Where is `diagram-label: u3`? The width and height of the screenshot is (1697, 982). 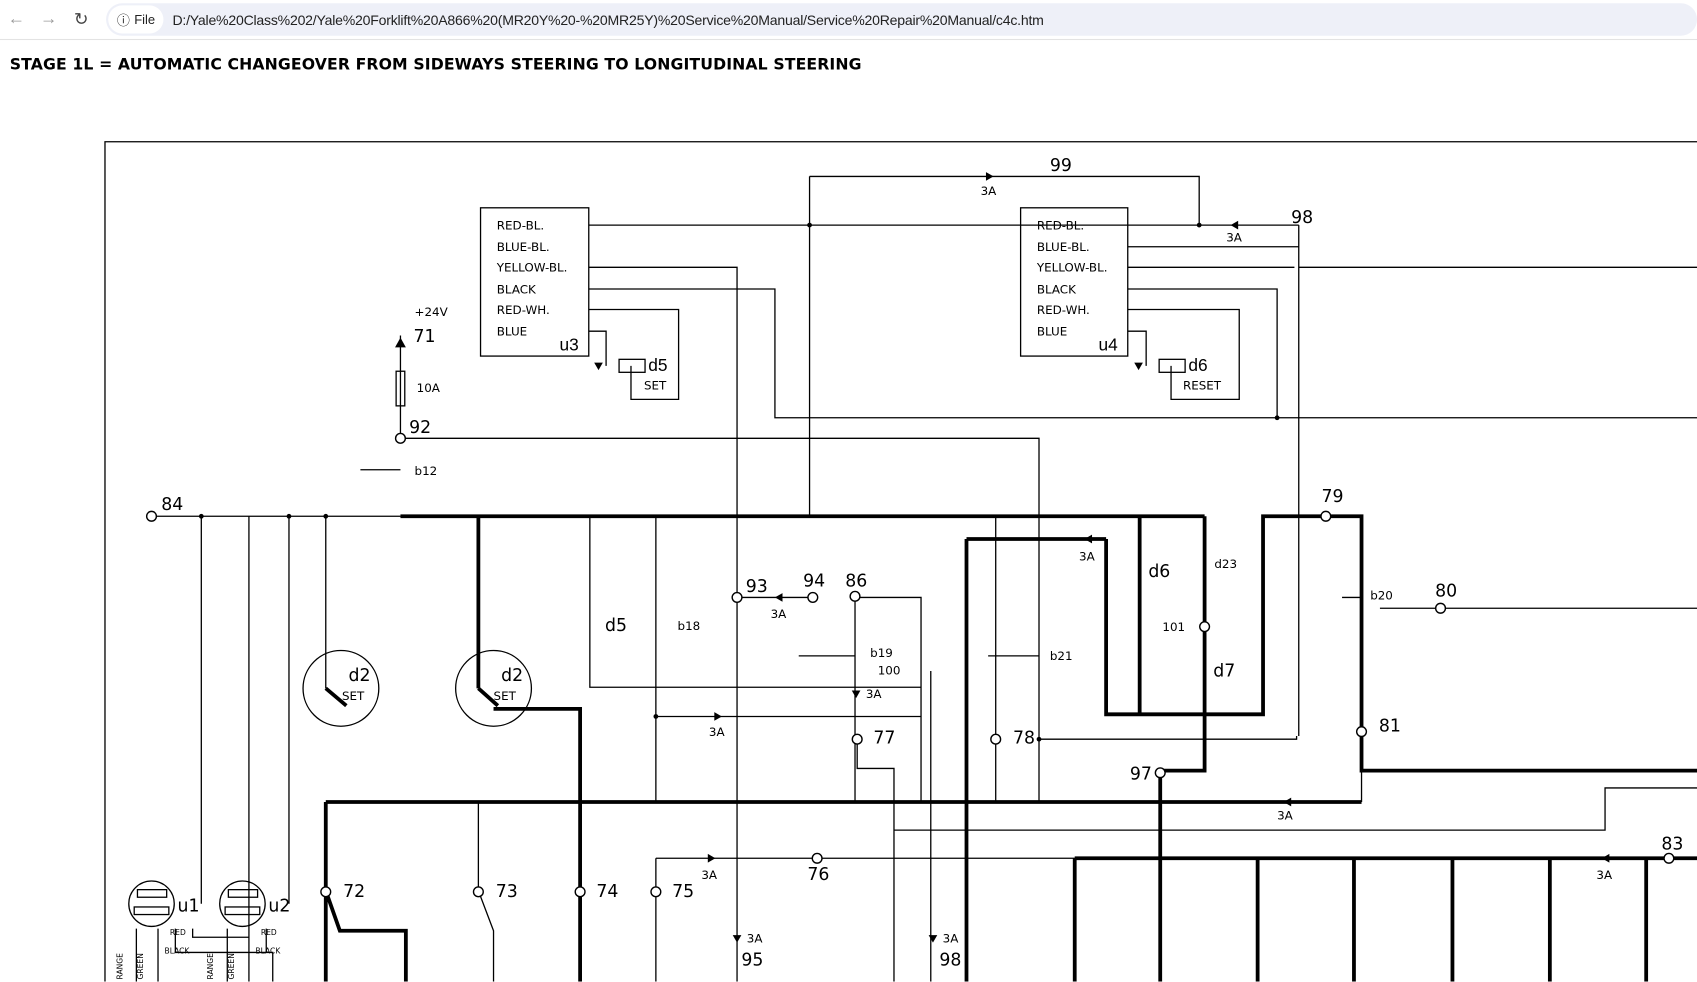
diagram-label: u3 is located at coordinates (569, 345).